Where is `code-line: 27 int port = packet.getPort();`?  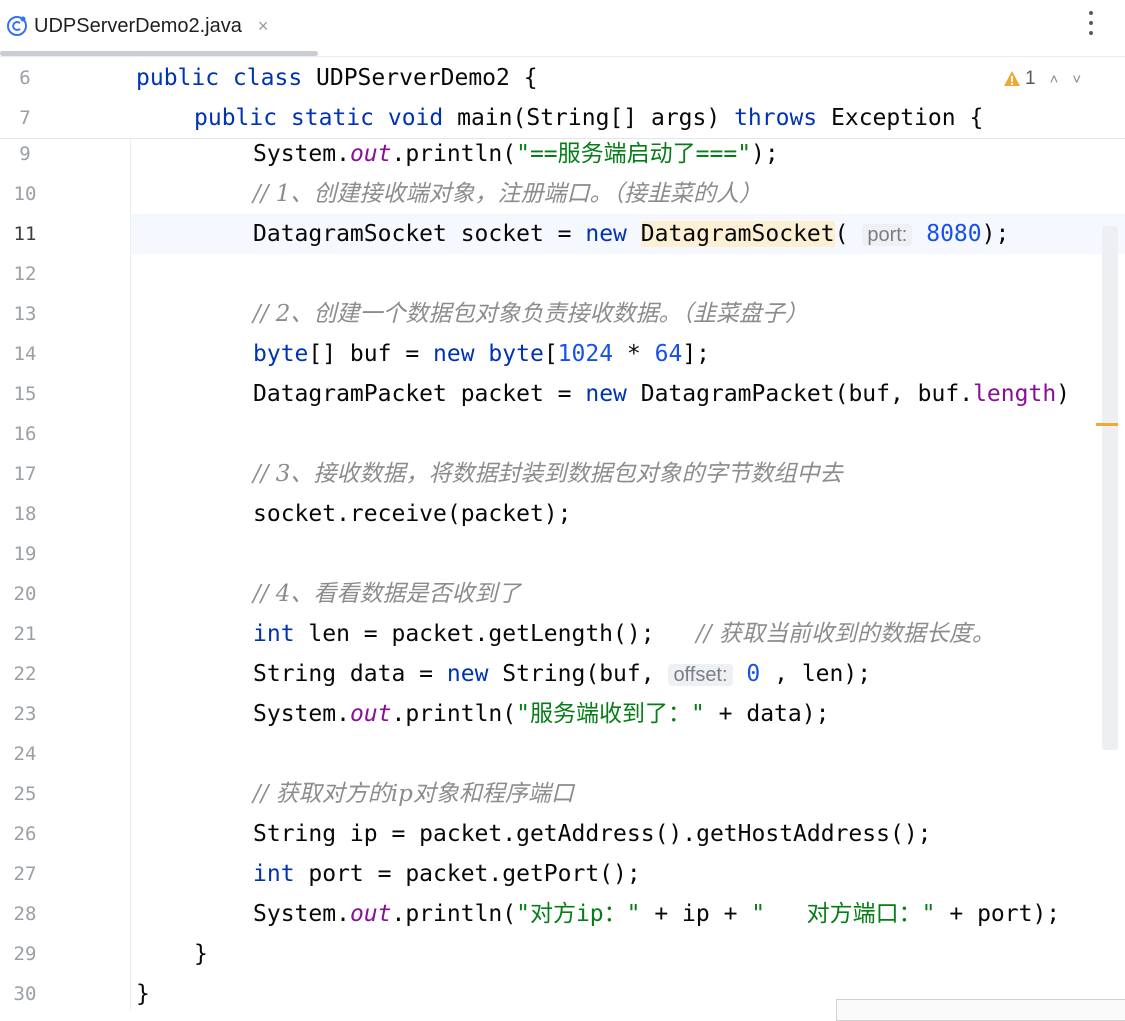 code-line: 27 int port = packet.getPort(); is located at coordinates (562, 874).